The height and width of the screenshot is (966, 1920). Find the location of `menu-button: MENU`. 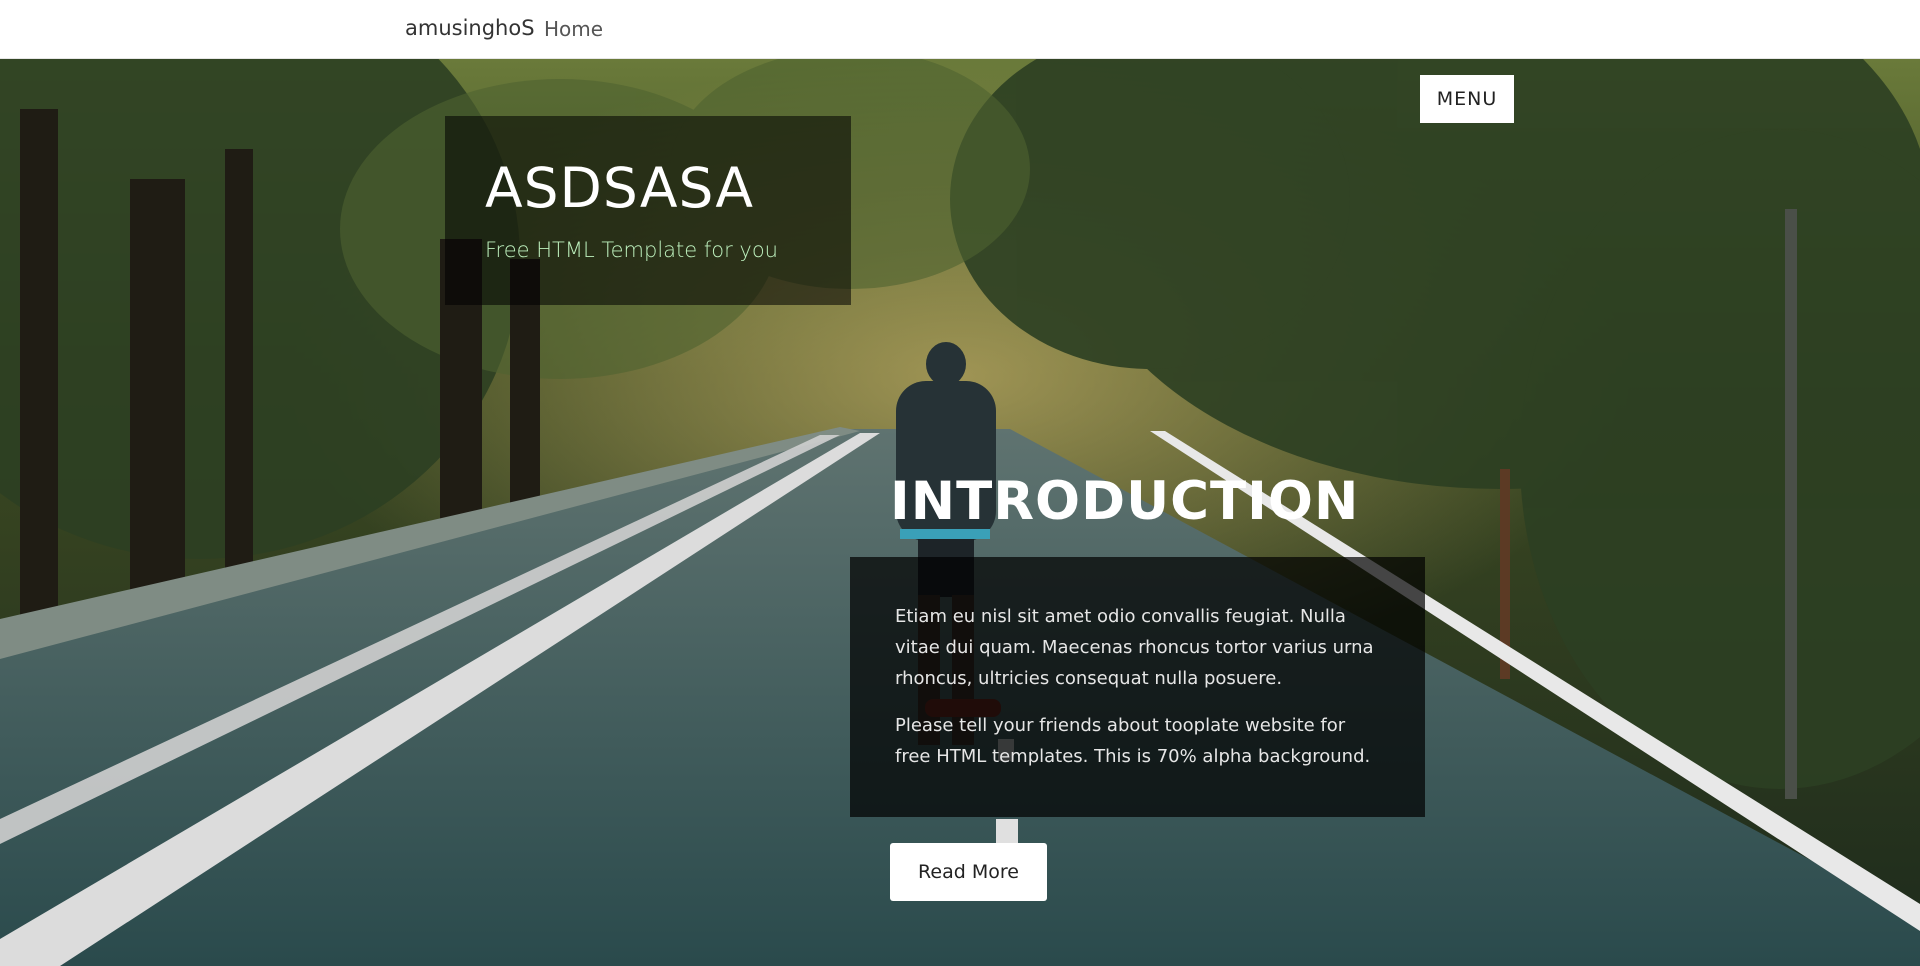

menu-button: MENU is located at coordinates (1467, 99).